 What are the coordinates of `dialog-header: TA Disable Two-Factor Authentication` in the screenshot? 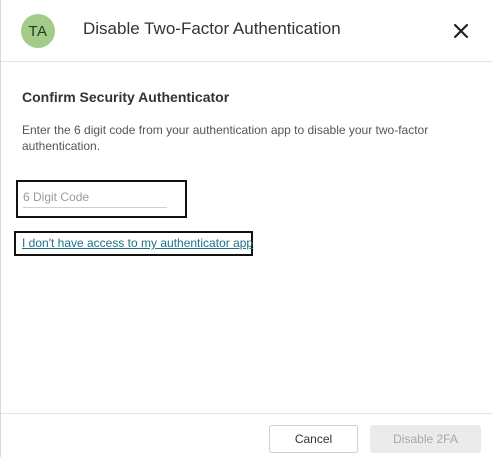 It's located at (247, 31).